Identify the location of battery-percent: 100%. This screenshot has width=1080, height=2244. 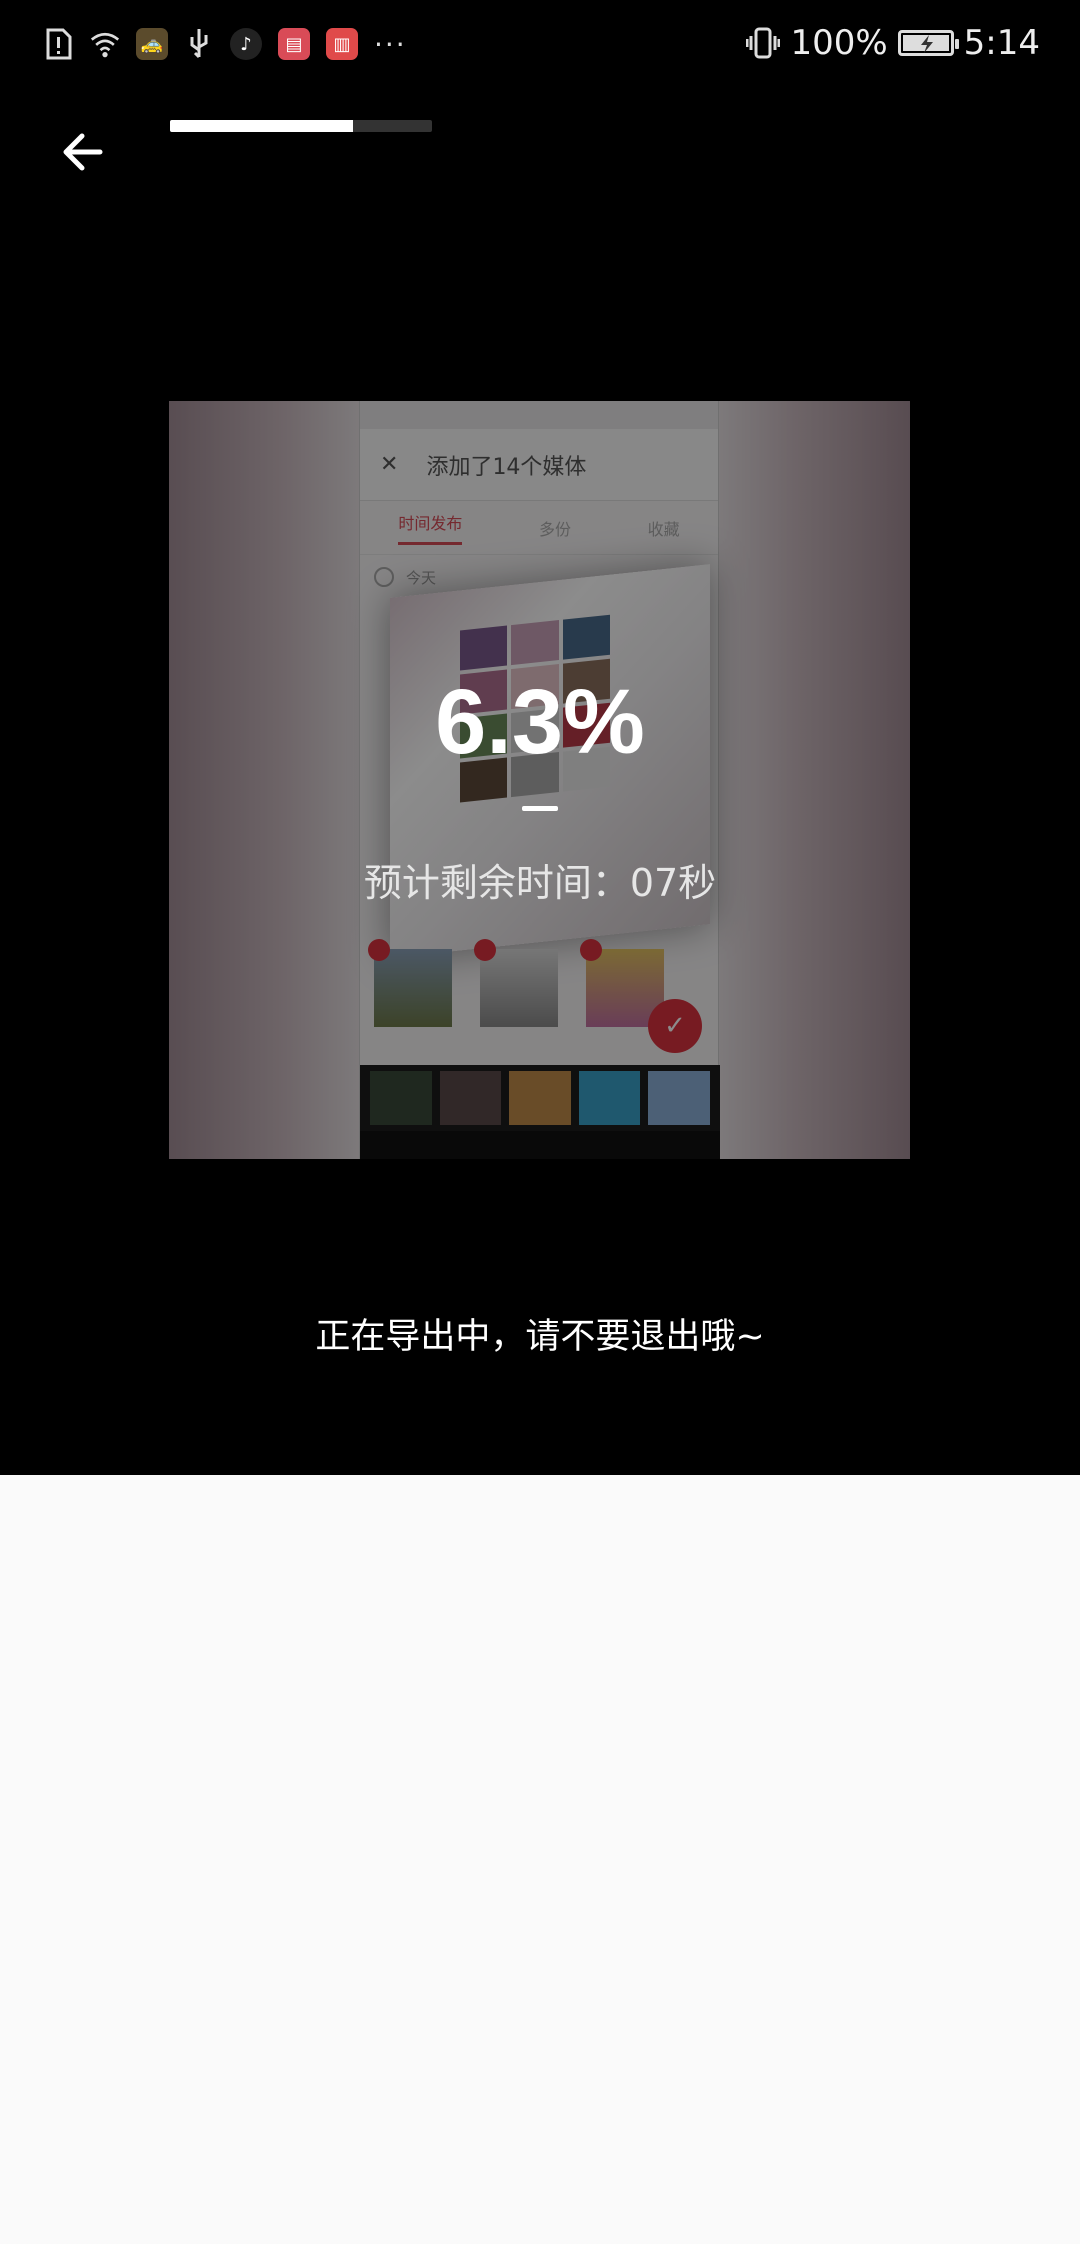
(839, 43).